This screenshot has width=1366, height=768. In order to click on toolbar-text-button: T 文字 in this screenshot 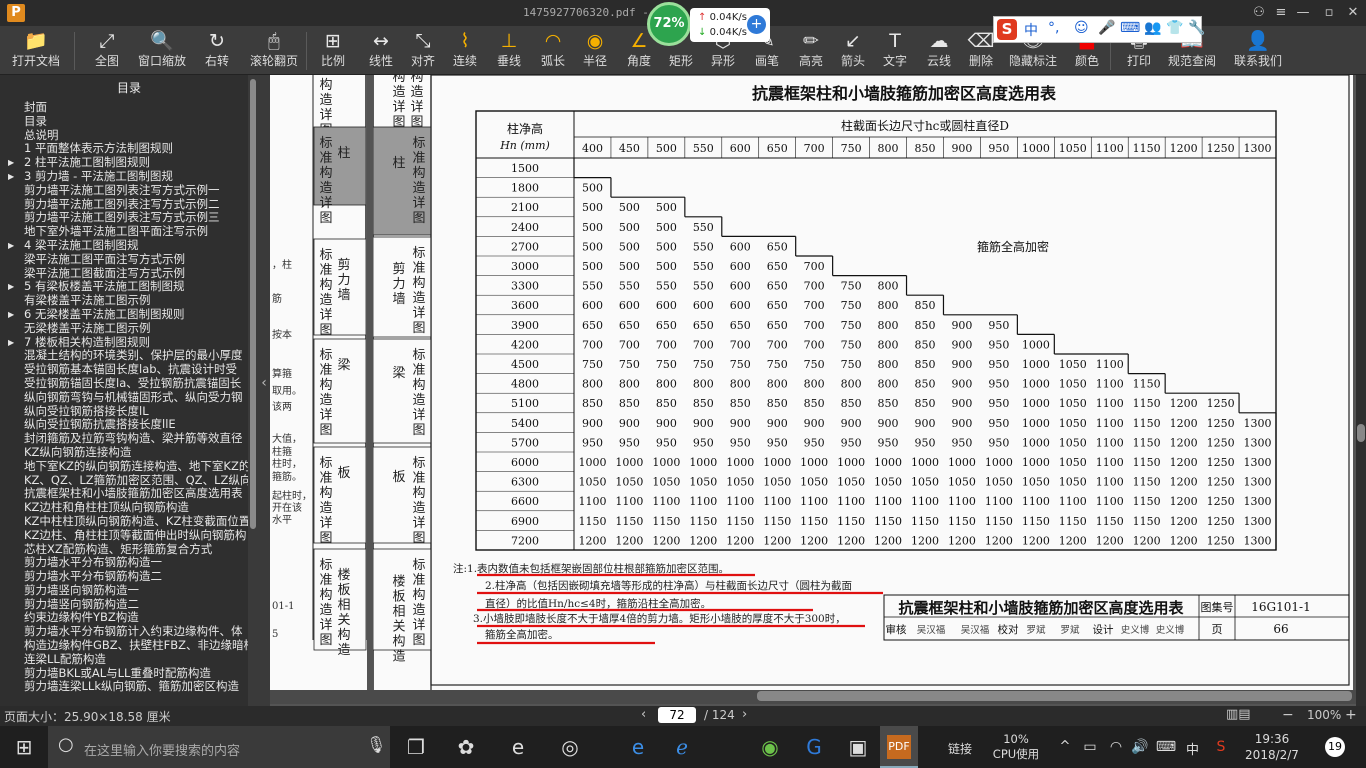, I will do `click(895, 51)`.